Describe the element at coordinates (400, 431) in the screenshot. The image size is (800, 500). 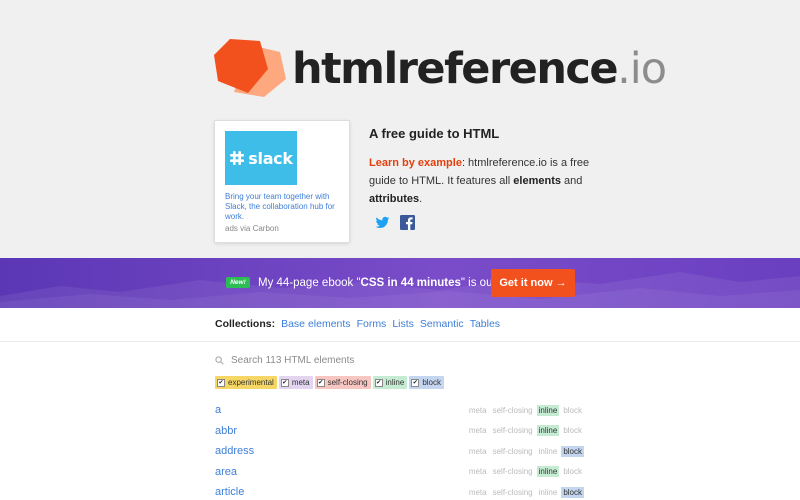
I see `element-row: abbr meta self-closing inline block` at that location.